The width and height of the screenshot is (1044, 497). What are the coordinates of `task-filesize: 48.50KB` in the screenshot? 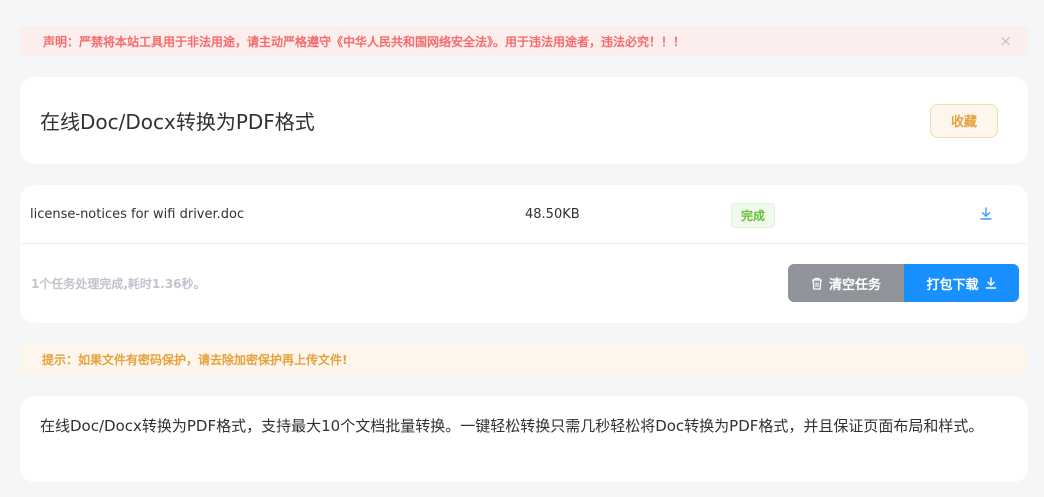 It's located at (552, 214).